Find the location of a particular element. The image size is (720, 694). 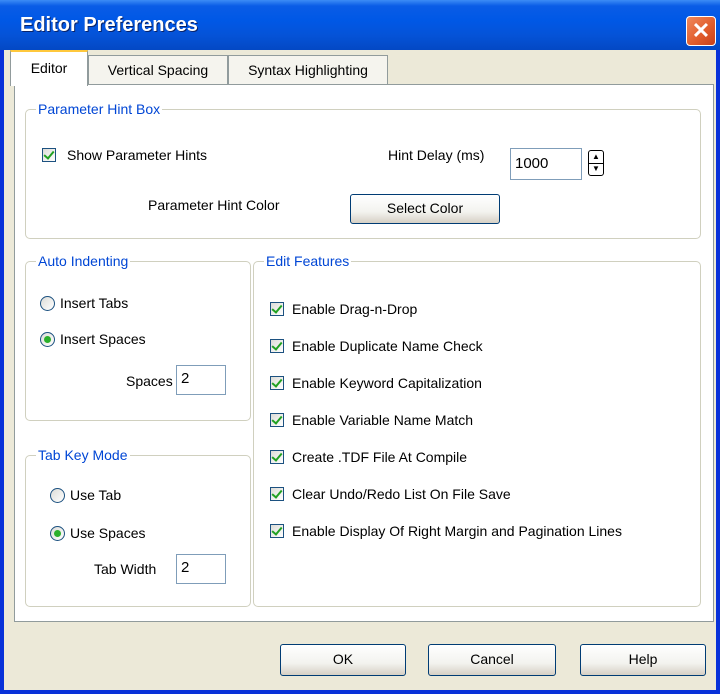

enable-drag-n-drop-label: Enable Drag-n-Drop is located at coordinates (355, 309).